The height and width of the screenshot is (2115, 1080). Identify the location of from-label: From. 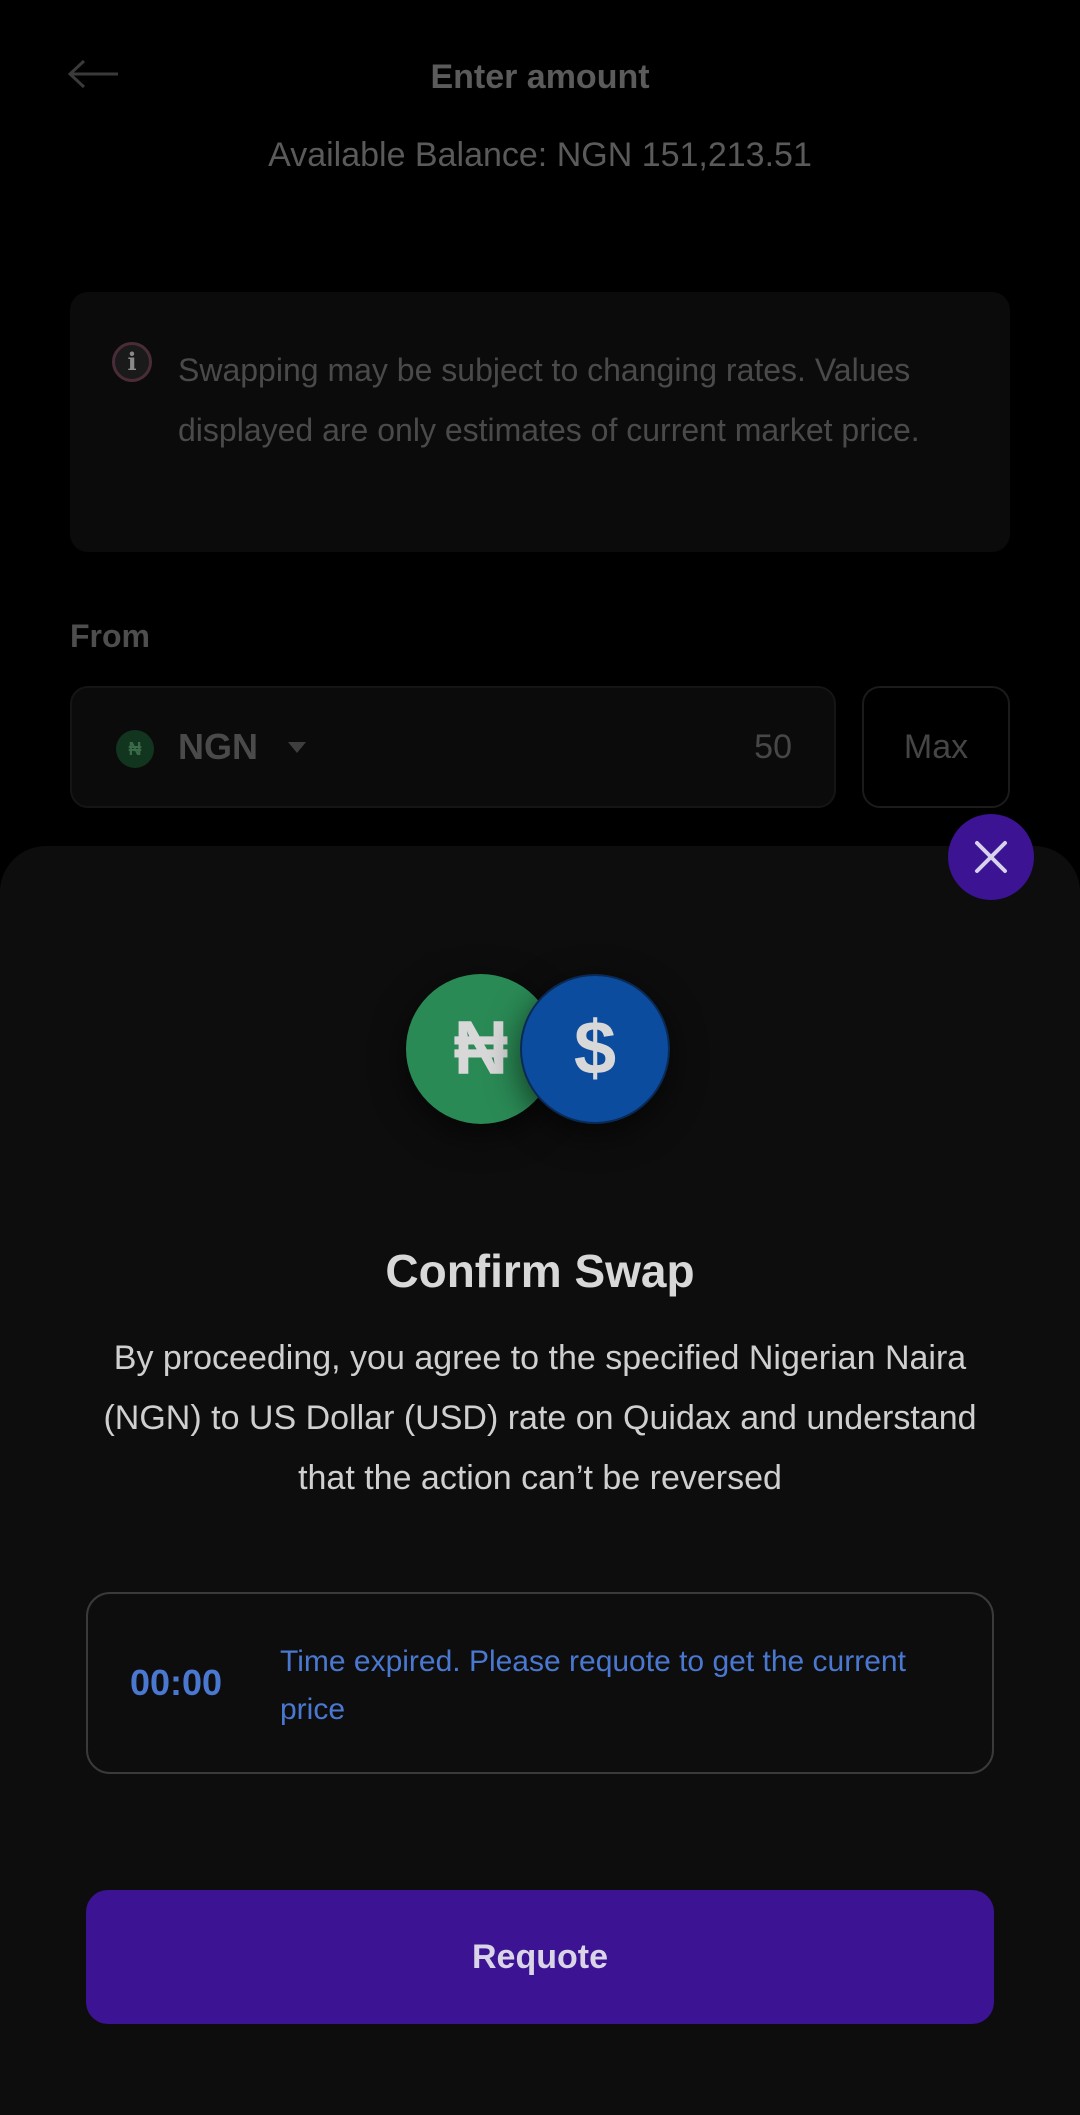
(110, 636).